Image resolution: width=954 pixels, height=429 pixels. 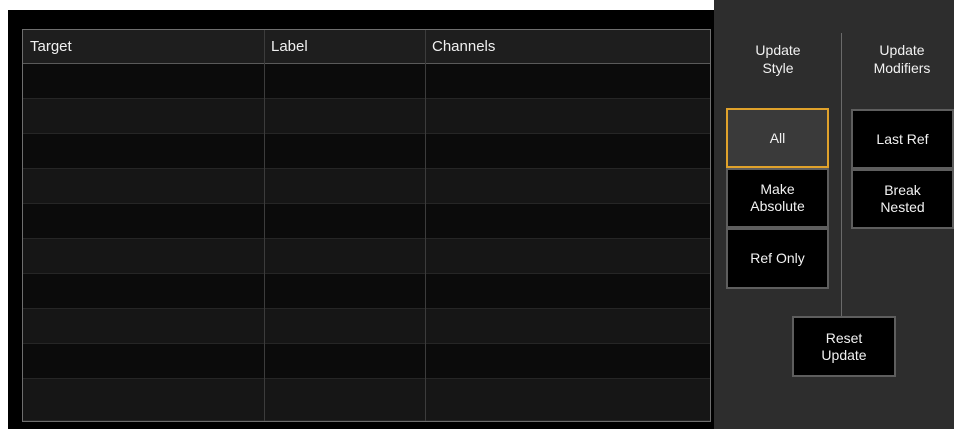 I want to click on table-header: Target Label Channels, so click(x=366, y=47).